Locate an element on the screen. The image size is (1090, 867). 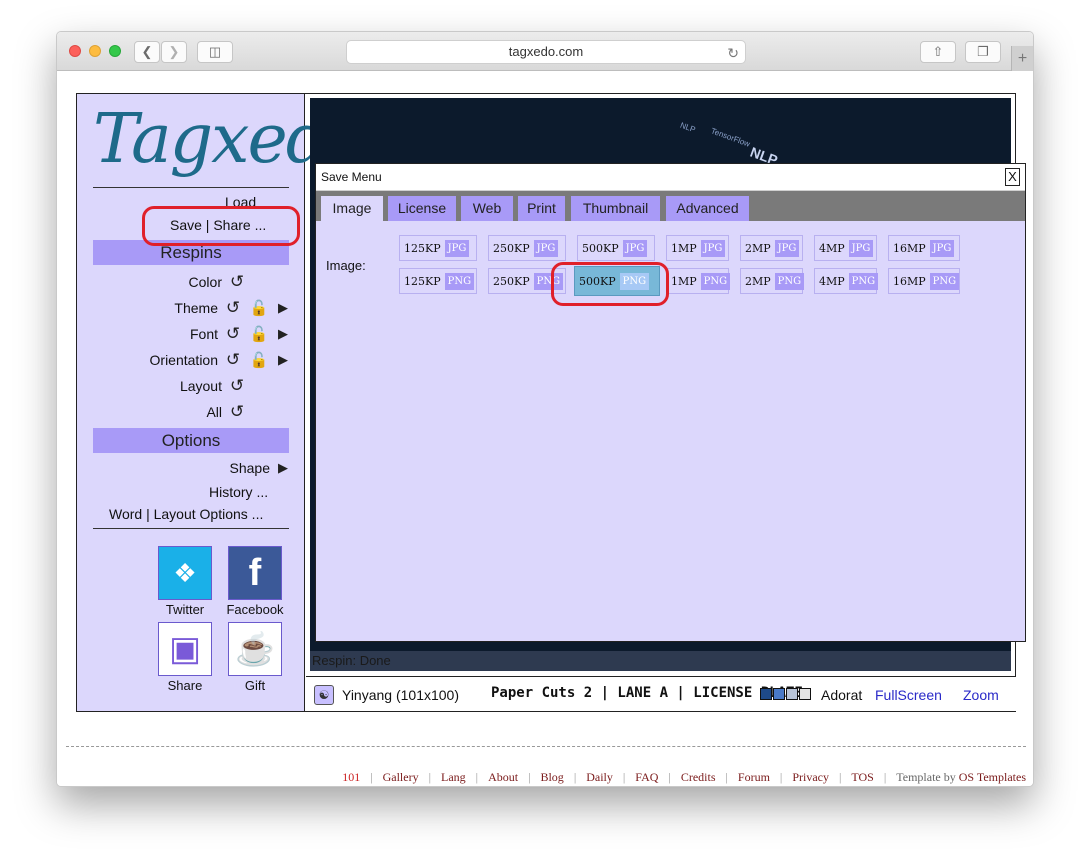
respin-theme: Theme ↺ 🔓 ▶ is located at coordinates (232, 308).